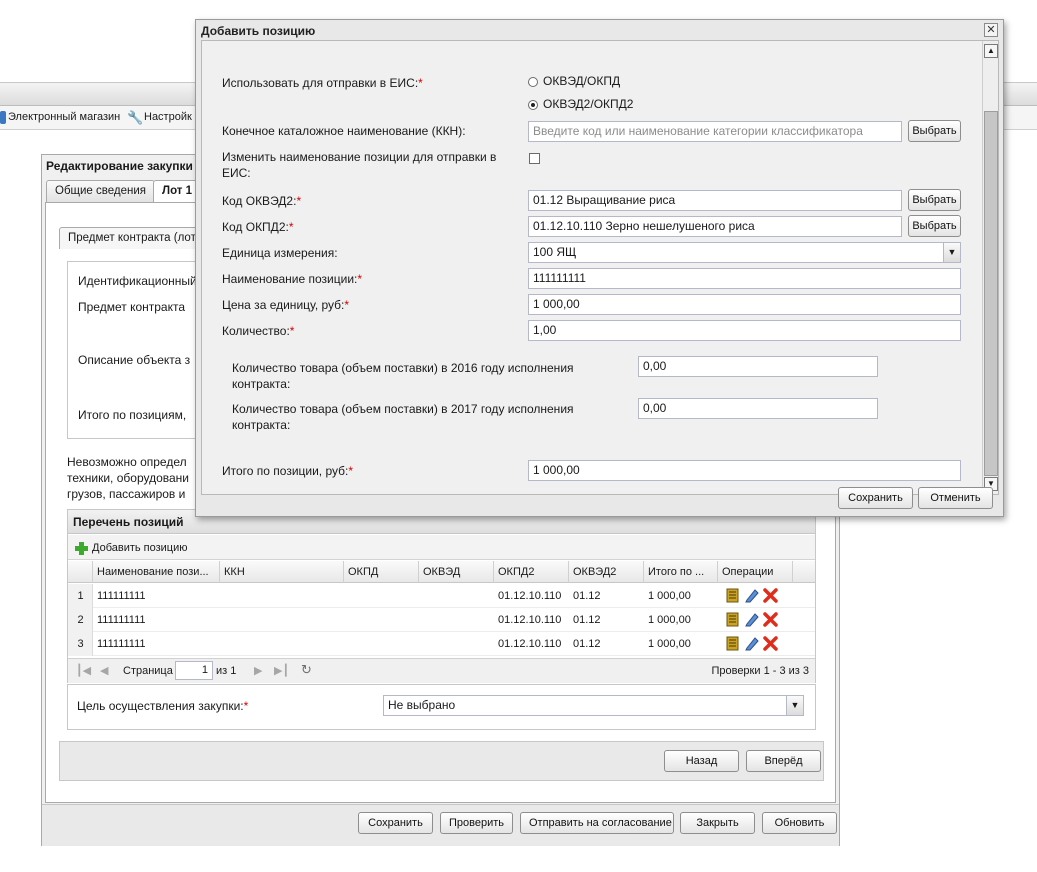 Image resolution: width=1037 pixels, height=872 pixels. Describe the element at coordinates (744, 330) in the screenshot. I see `quantity-input: 1,00` at that location.